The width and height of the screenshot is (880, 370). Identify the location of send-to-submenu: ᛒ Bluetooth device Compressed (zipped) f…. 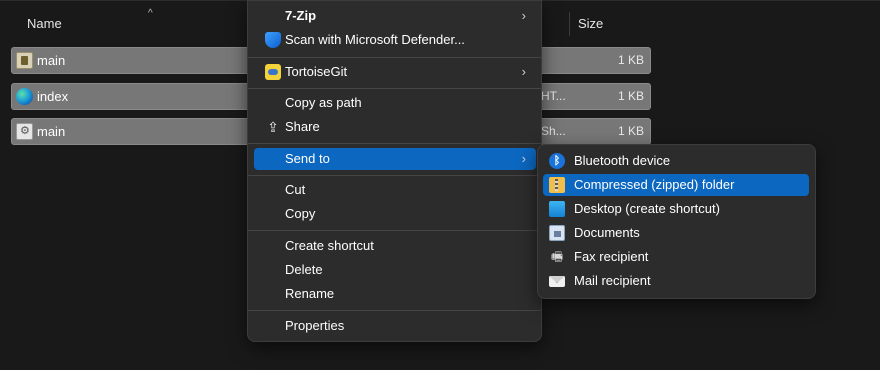
(676, 221).